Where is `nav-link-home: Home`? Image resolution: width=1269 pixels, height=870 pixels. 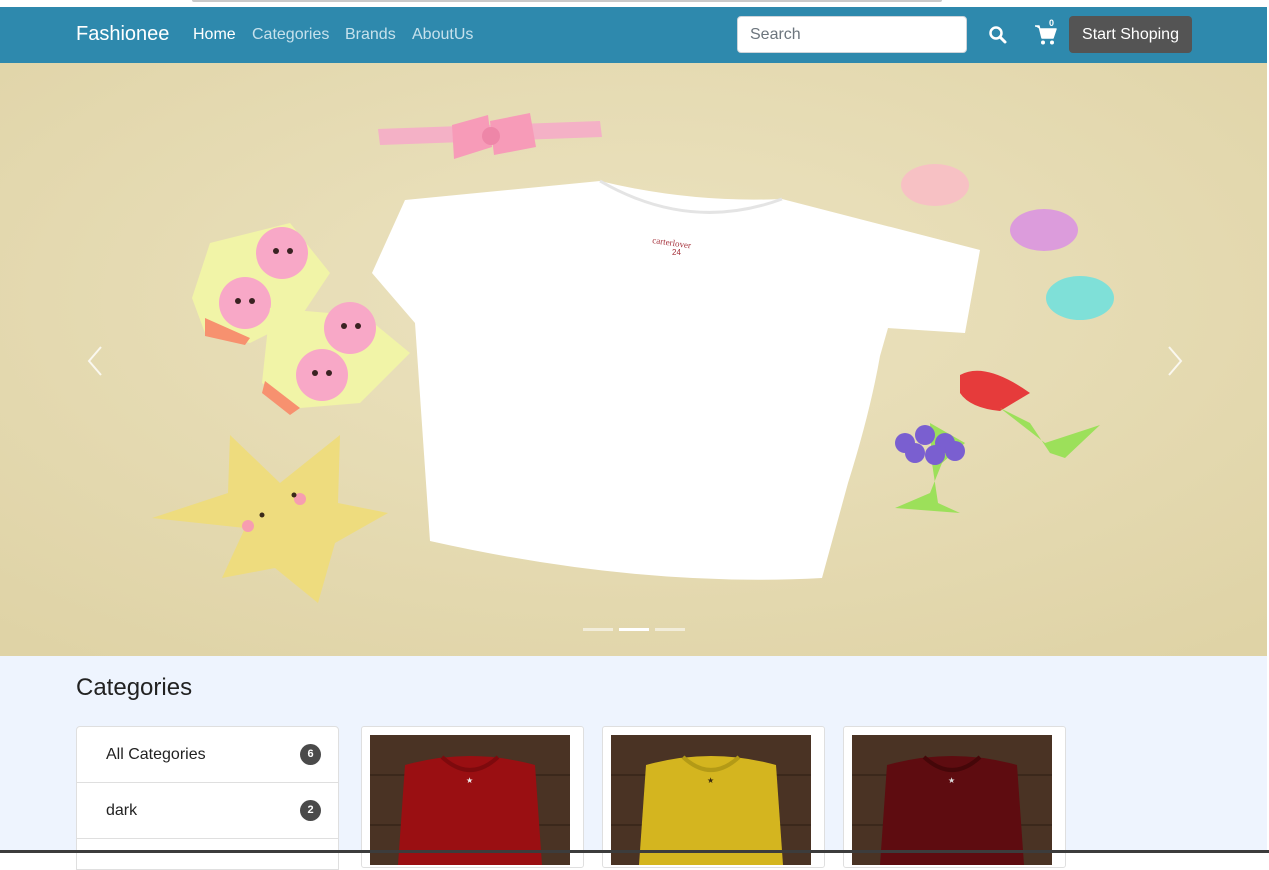
nav-link-home: Home is located at coordinates (214, 35).